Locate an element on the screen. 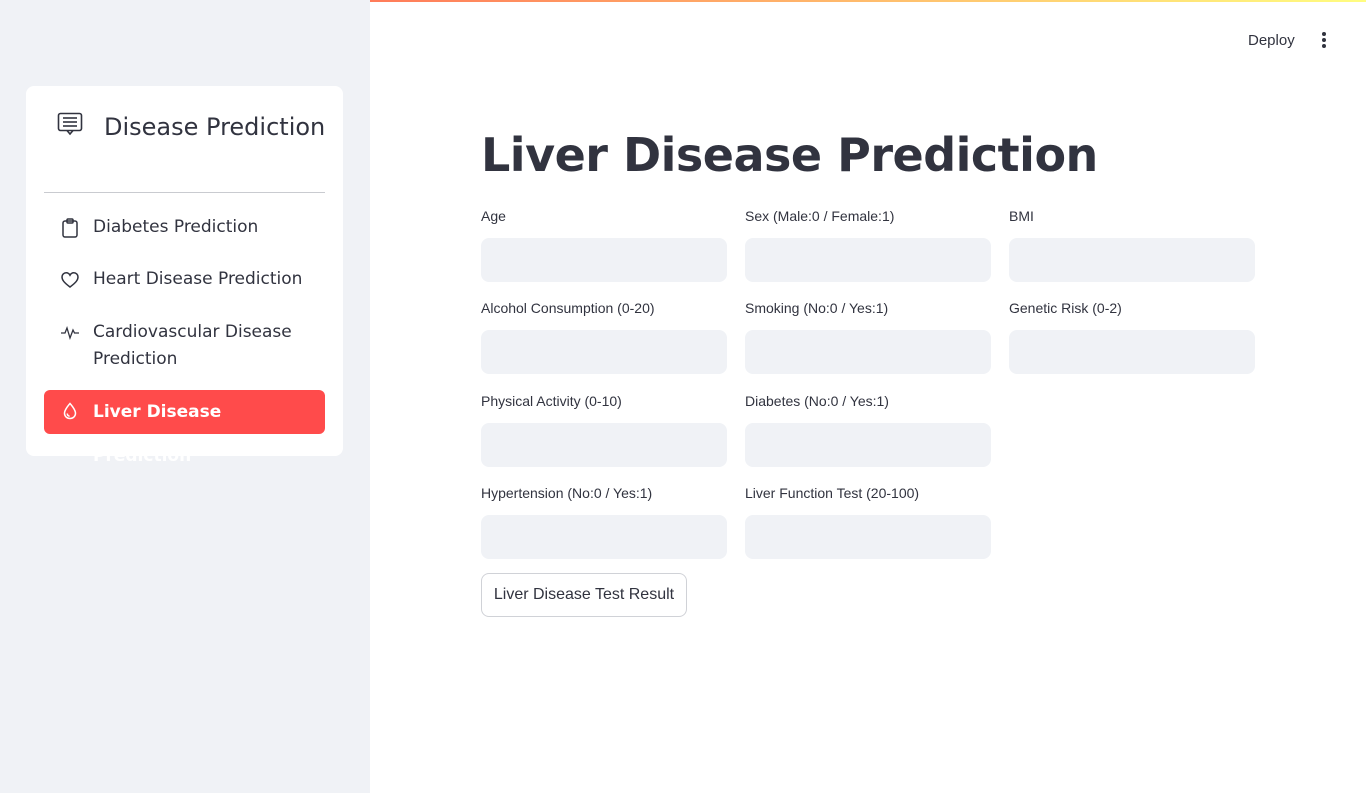  droplet-icon is located at coordinates (70, 411).